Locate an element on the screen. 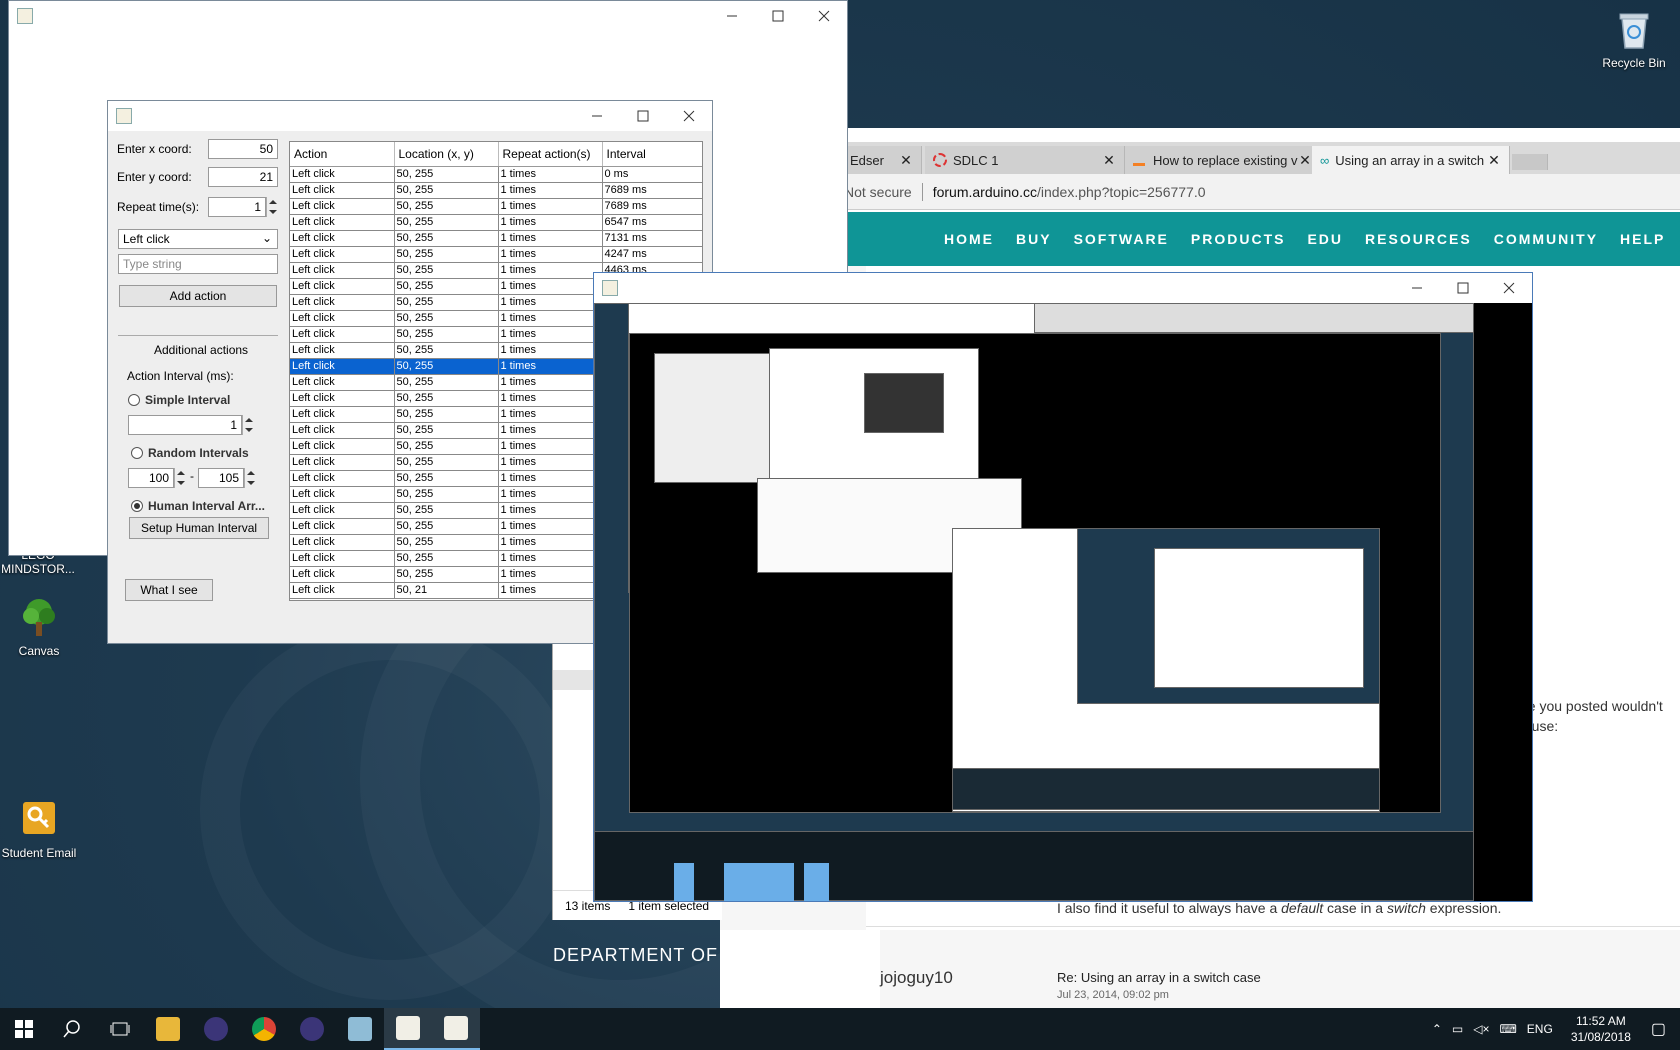 The width and height of the screenshot is (1680, 1050). reply-username: jojoguy10 is located at coordinates (916, 978).